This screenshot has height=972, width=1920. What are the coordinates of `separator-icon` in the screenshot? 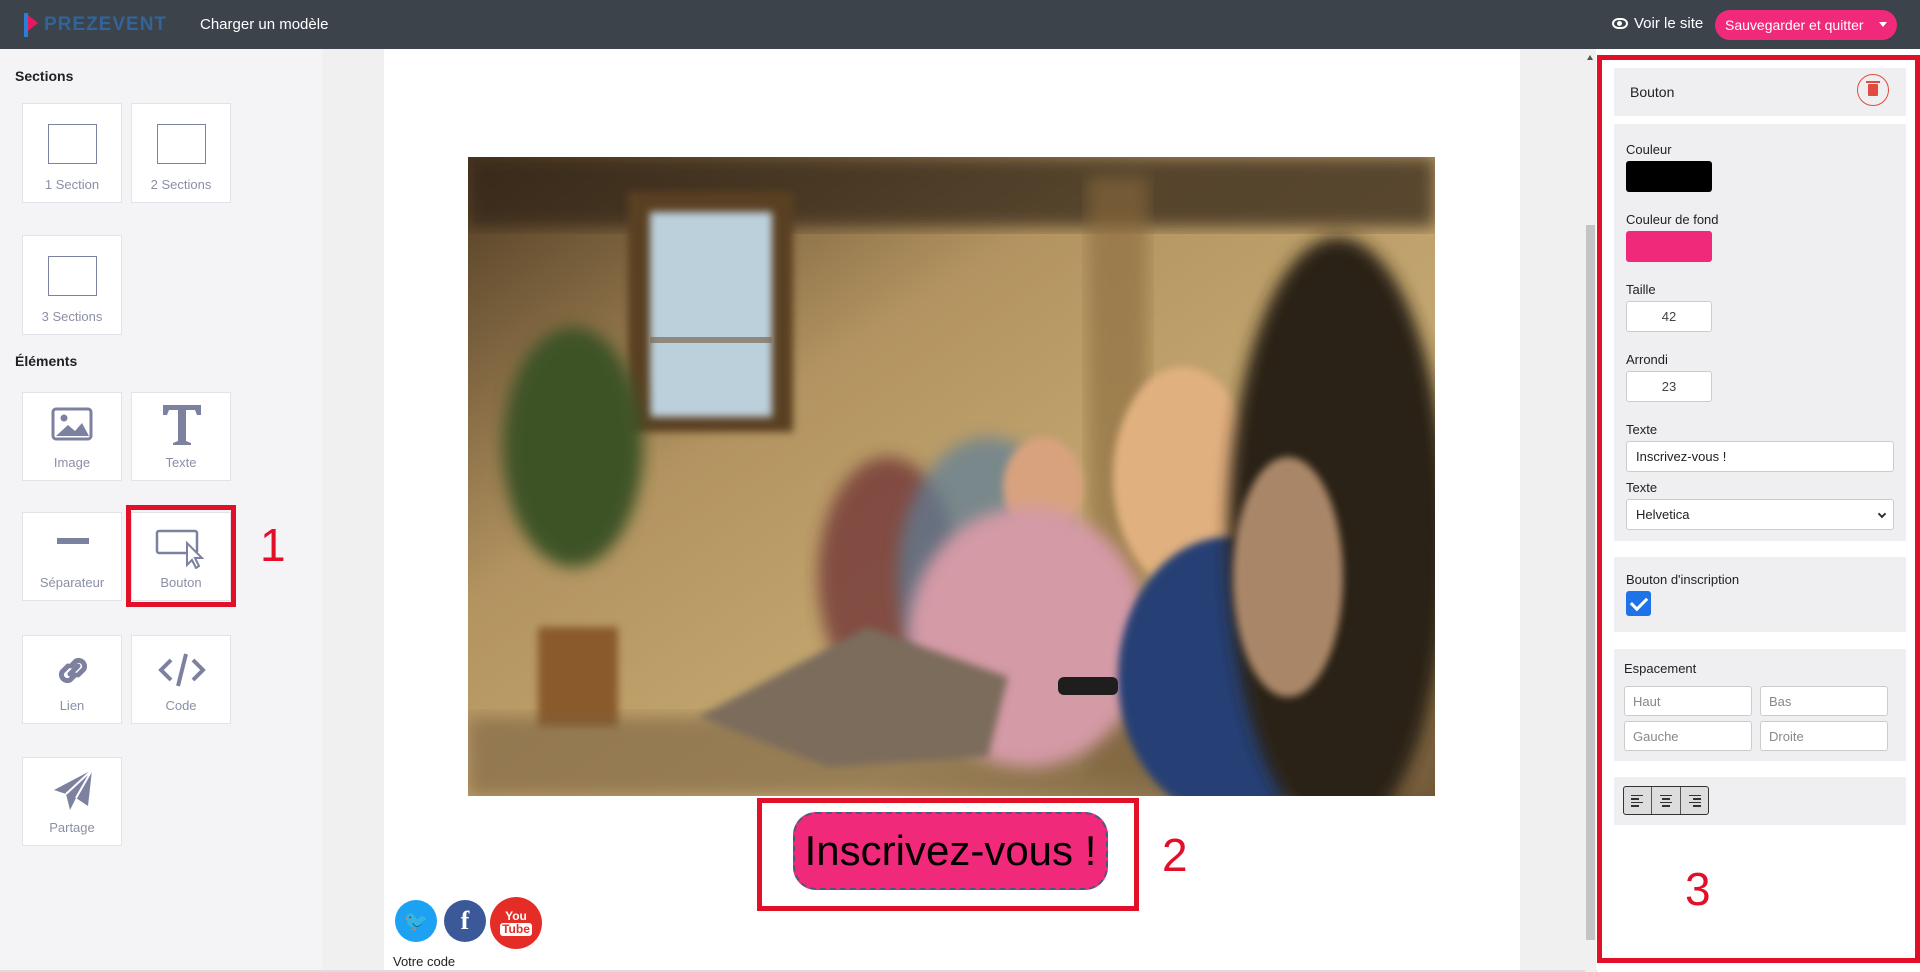 It's located at (73, 541).